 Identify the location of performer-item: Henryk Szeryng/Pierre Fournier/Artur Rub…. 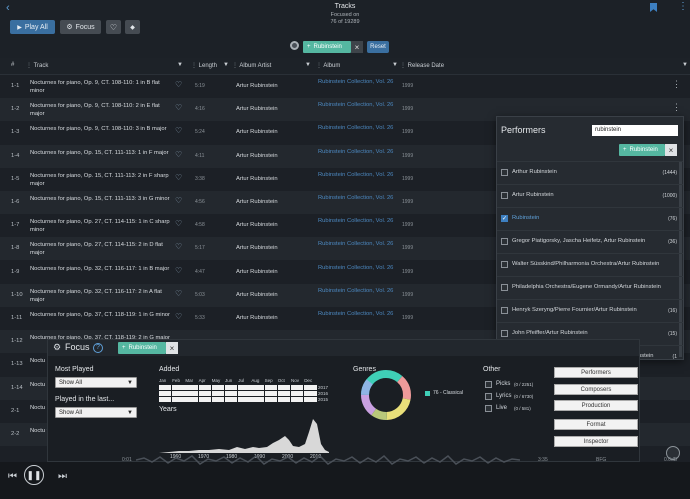
(590, 310).